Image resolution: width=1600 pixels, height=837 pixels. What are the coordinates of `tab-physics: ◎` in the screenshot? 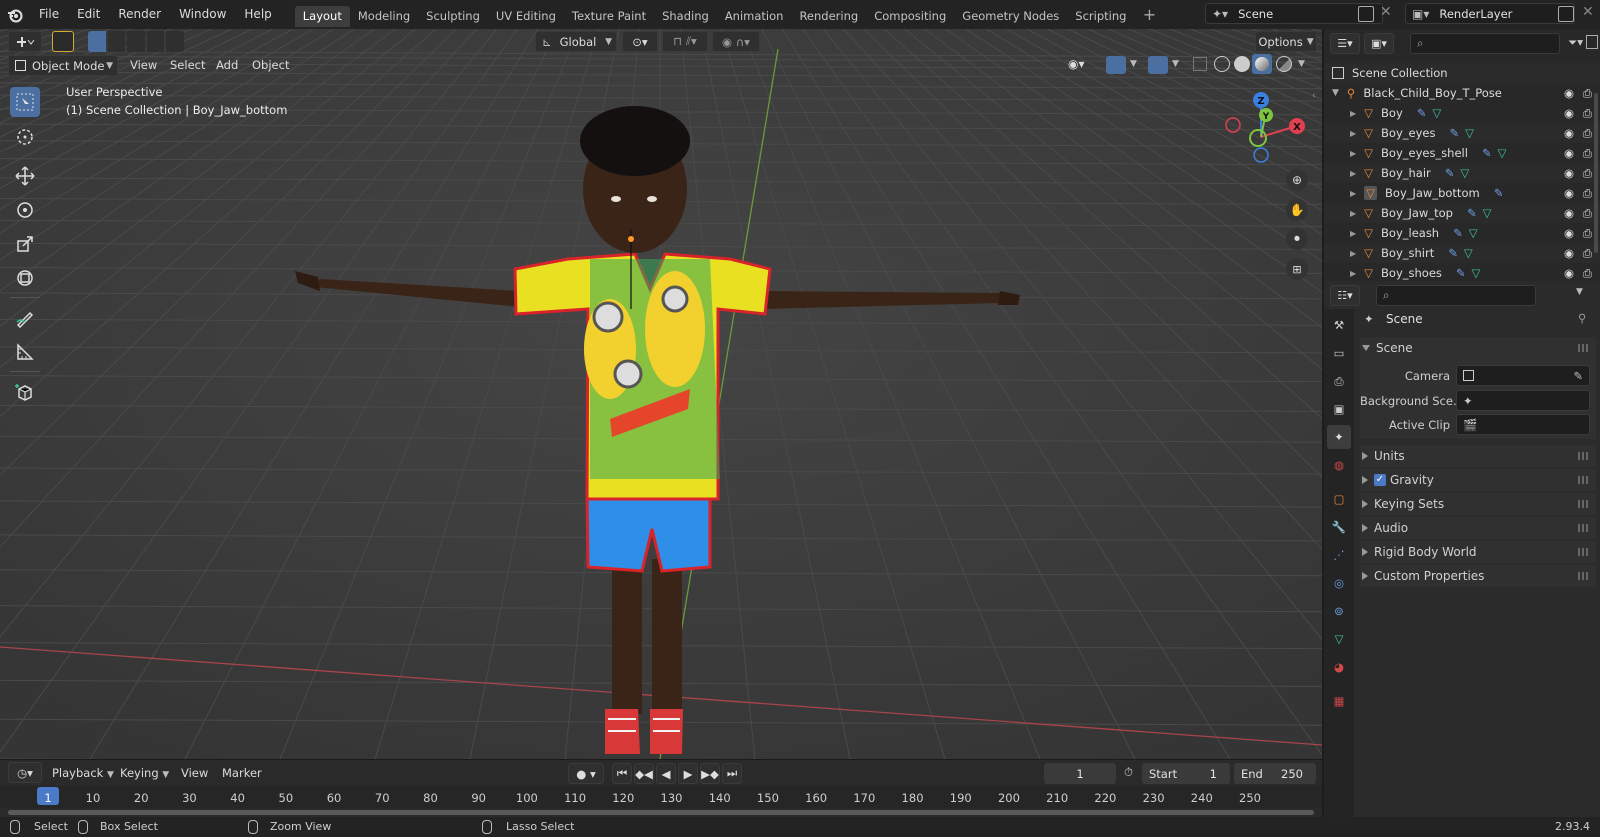 It's located at (1339, 583).